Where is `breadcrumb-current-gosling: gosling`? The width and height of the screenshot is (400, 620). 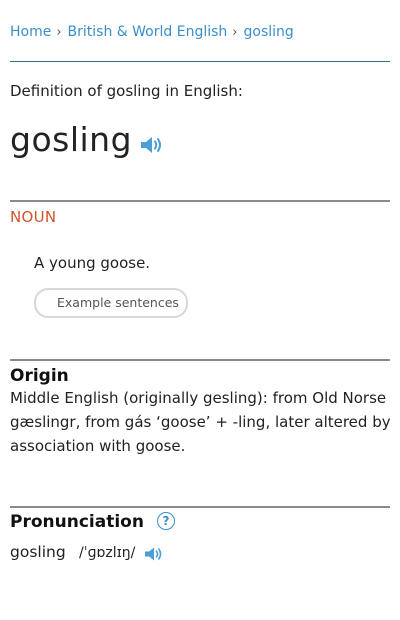 breadcrumb-current-gosling: gosling is located at coordinates (269, 32).